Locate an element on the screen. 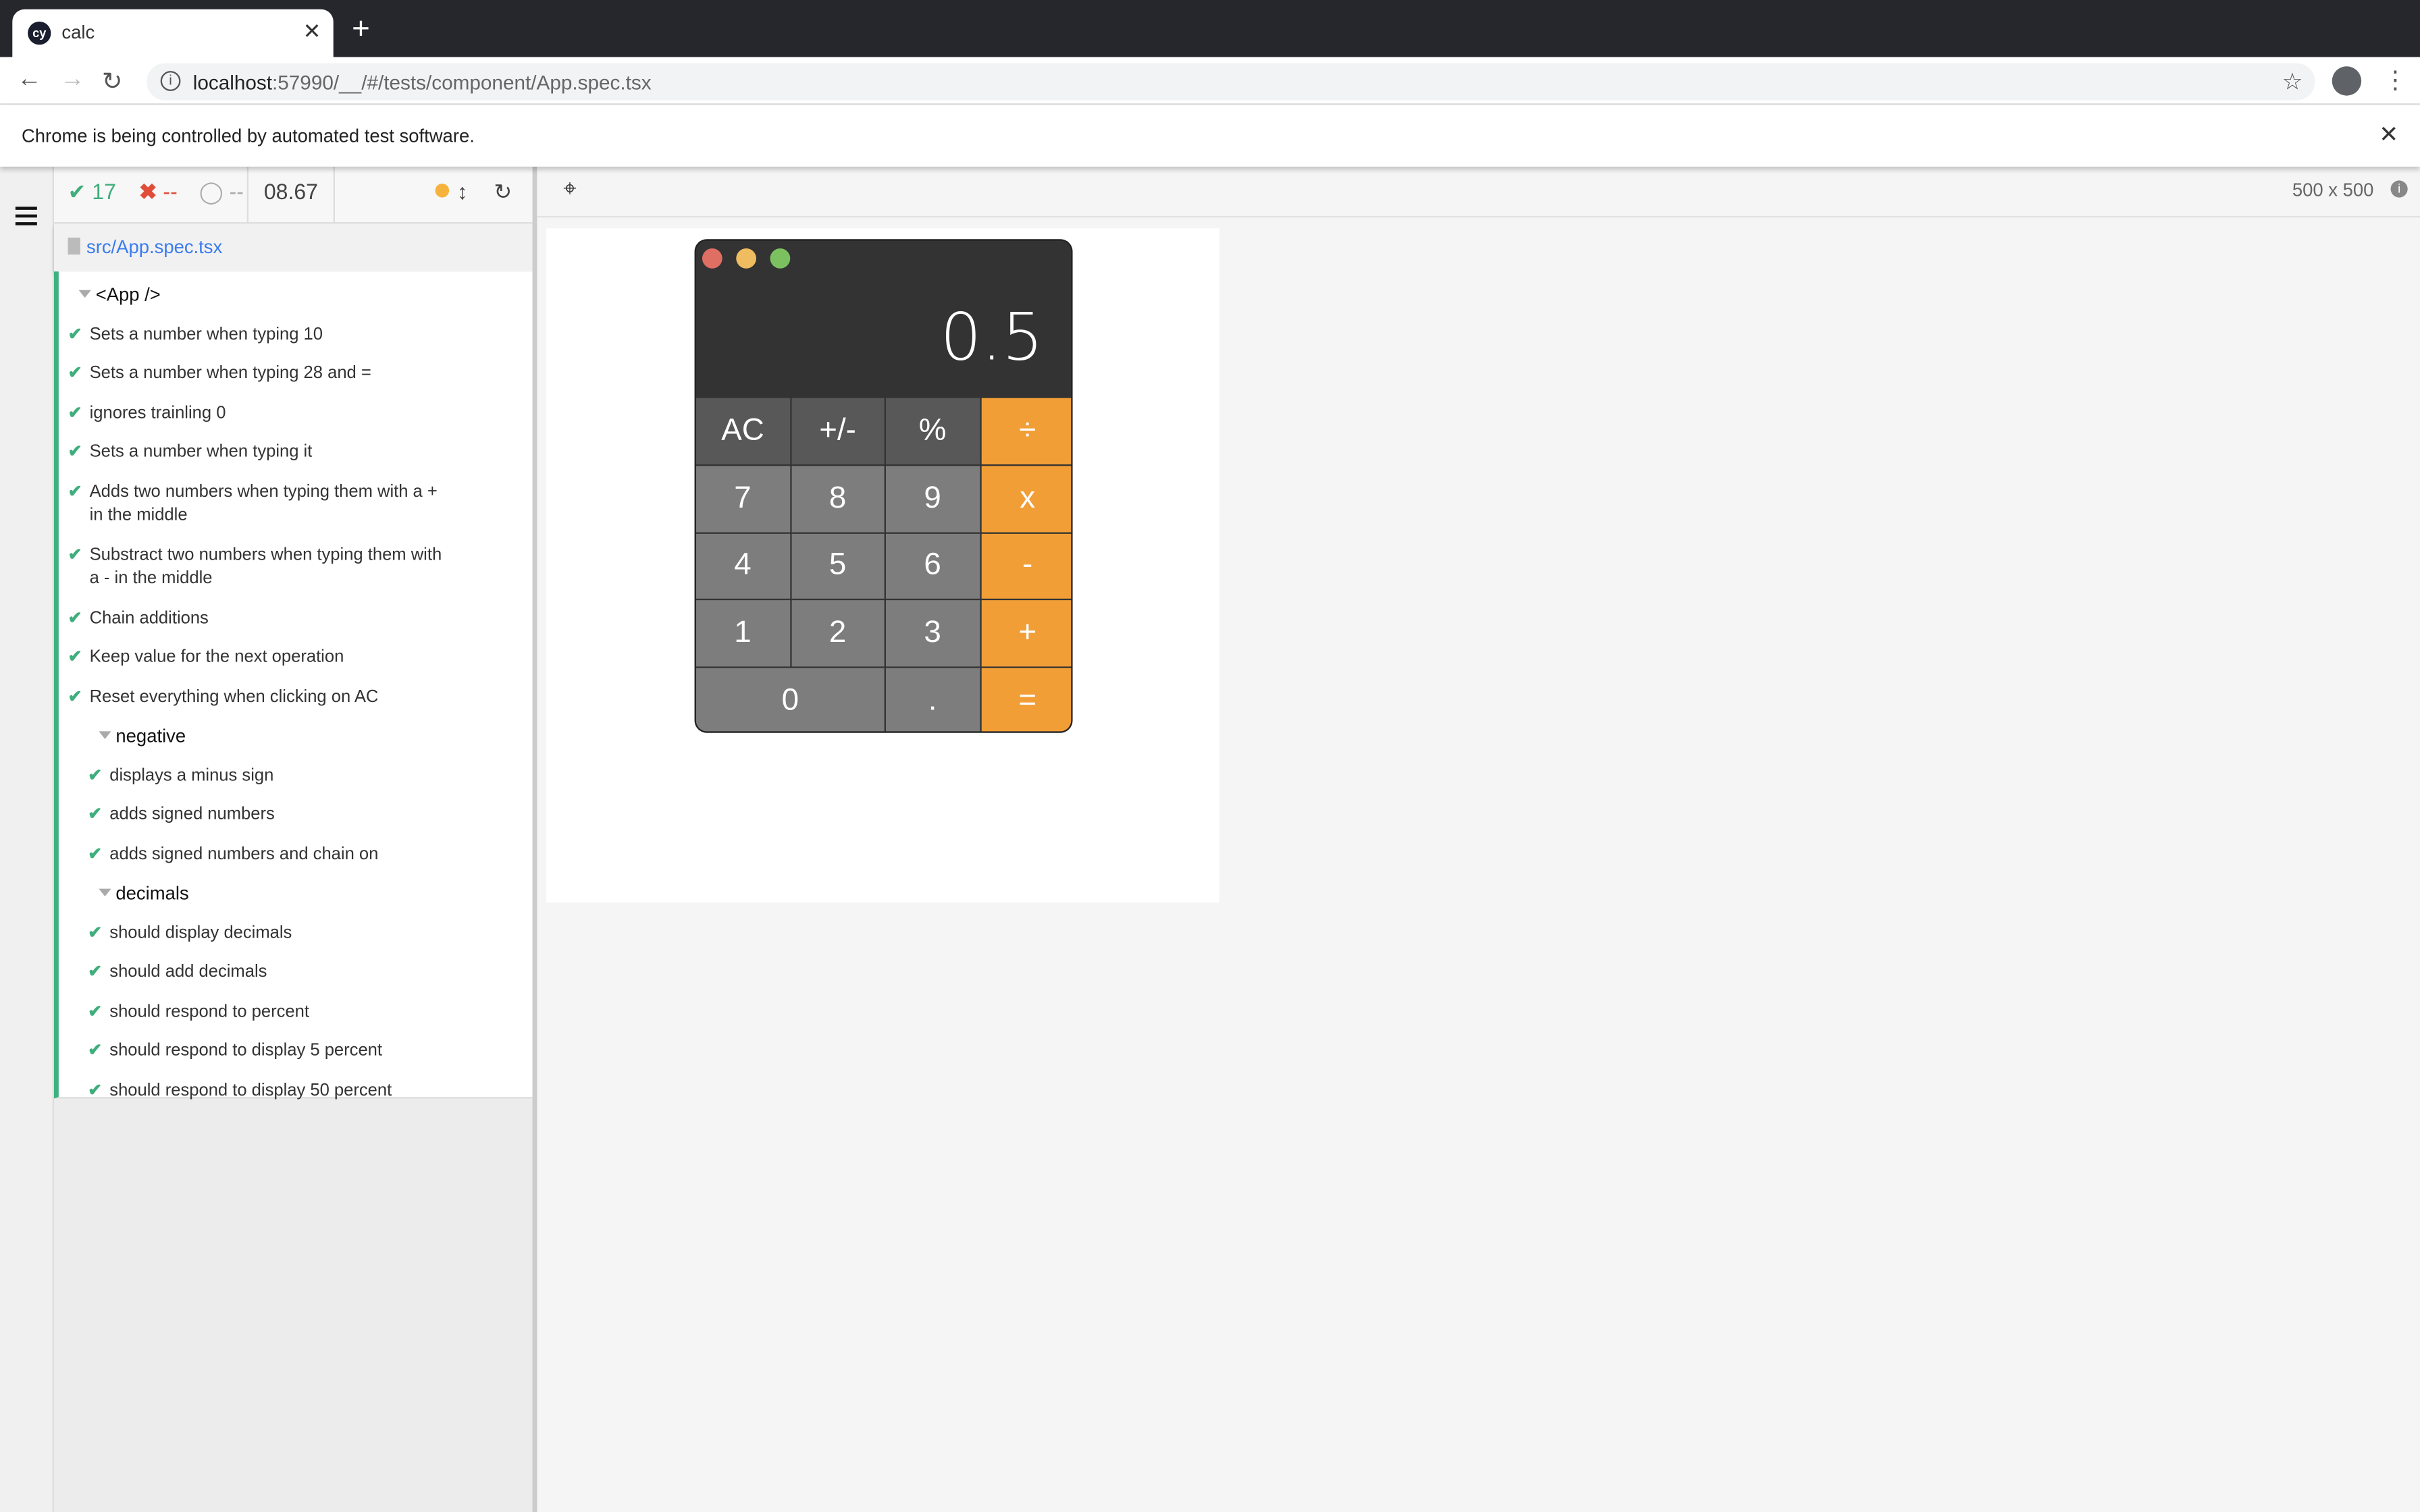 The width and height of the screenshot is (2420, 1512). key-3: ÷ is located at coordinates (1026, 431).